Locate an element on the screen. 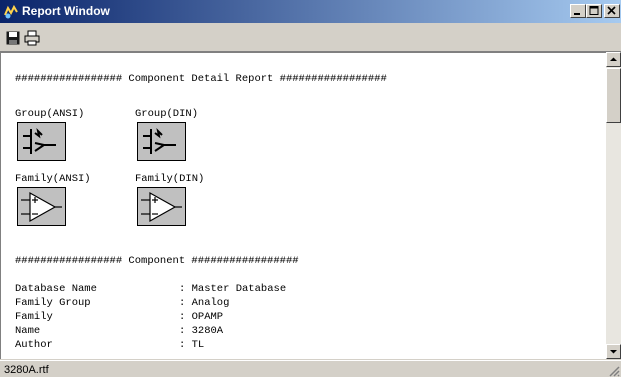 Image resolution: width=621 pixels, height=377 pixels. field-value: : TL is located at coordinates (192, 345).